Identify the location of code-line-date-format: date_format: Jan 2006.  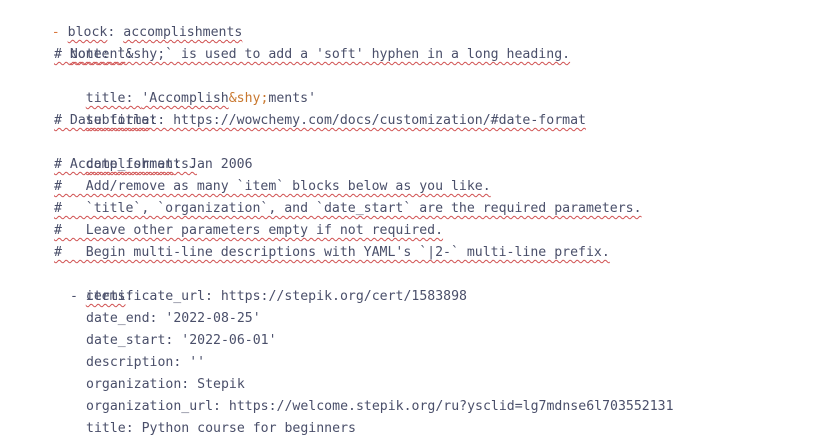
(153, 152).